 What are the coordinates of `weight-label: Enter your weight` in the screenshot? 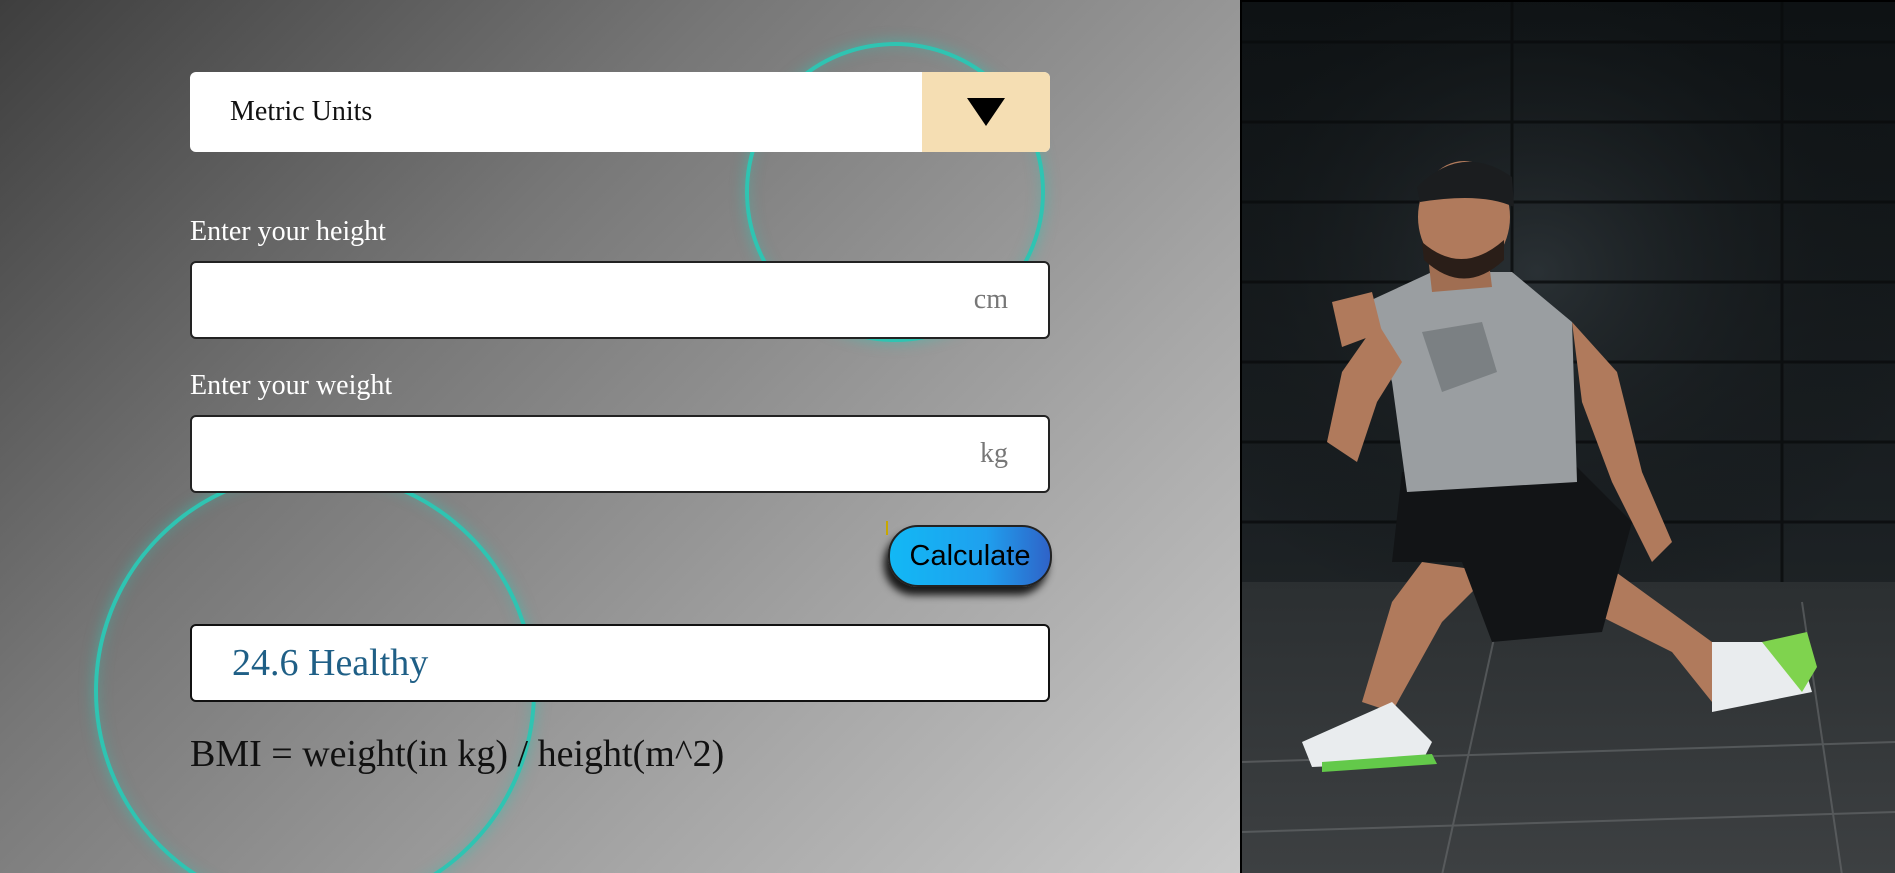 It's located at (291, 385).